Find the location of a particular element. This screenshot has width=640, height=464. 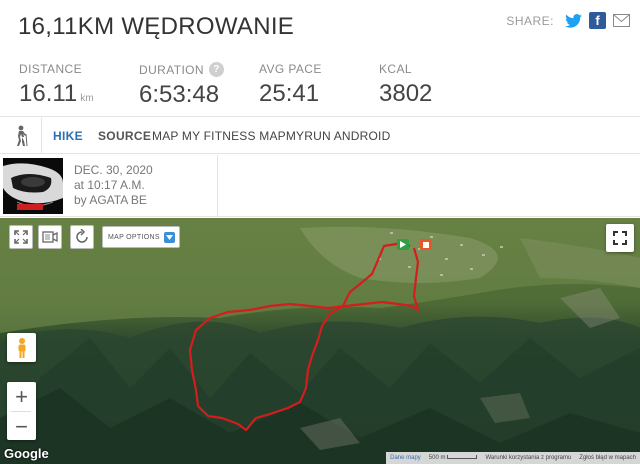

stat-avg-pace: AVG PACE 25:41 is located at coordinates (290, 85).